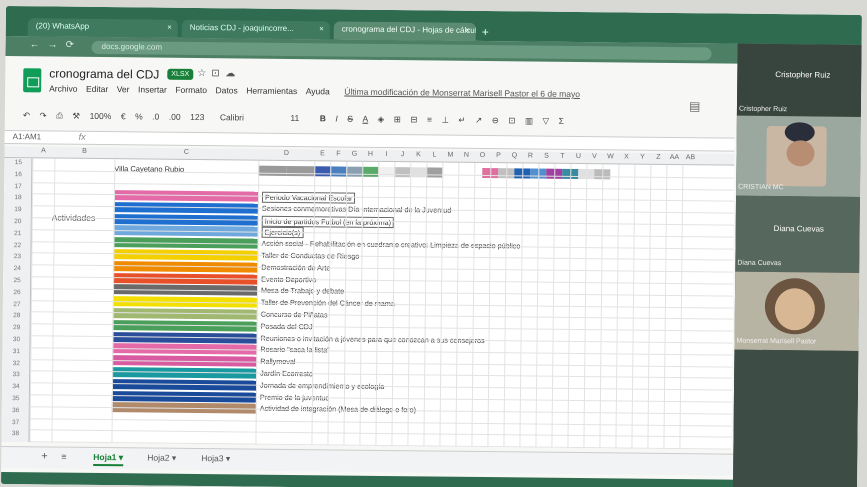 The image size is (867, 487). I want to click on row-header: 22, so click(17, 245).